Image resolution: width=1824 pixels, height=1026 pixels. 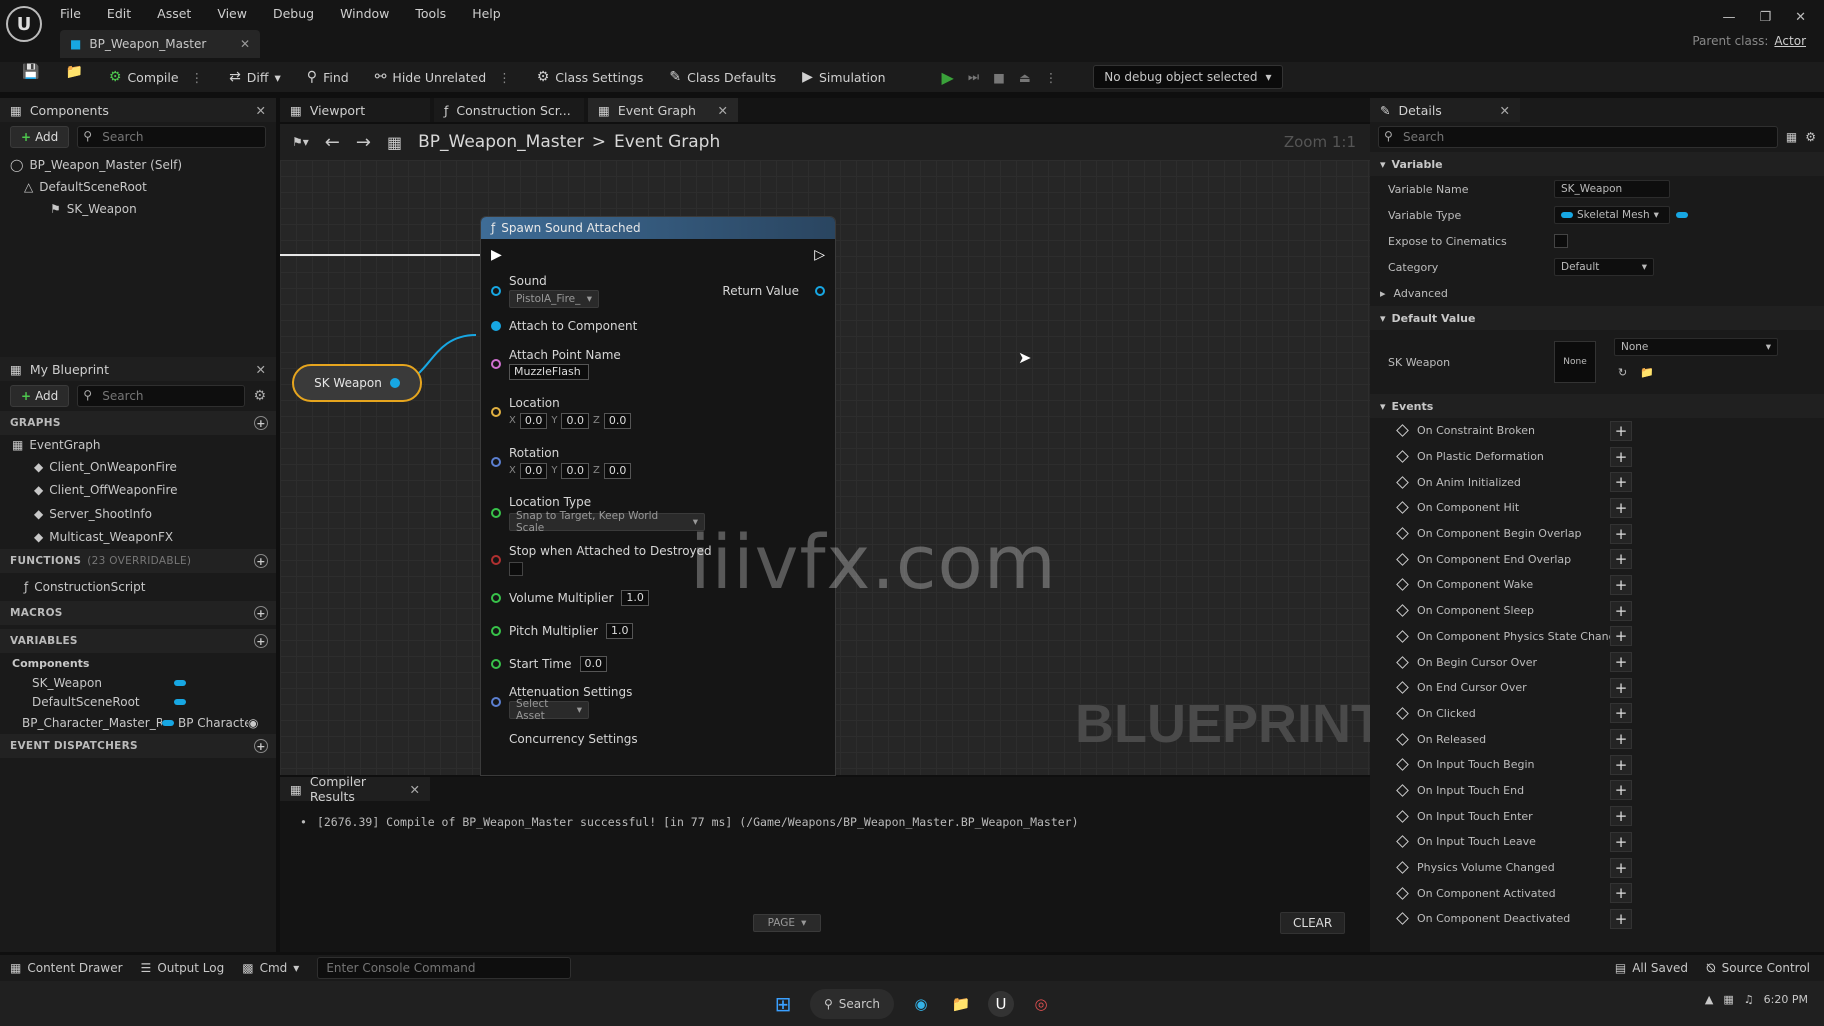 What do you see at coordinates (1001, 1003) in the screenshot?
I see `unreal-engine-icon: U` at bounding box center [1001, 1003].